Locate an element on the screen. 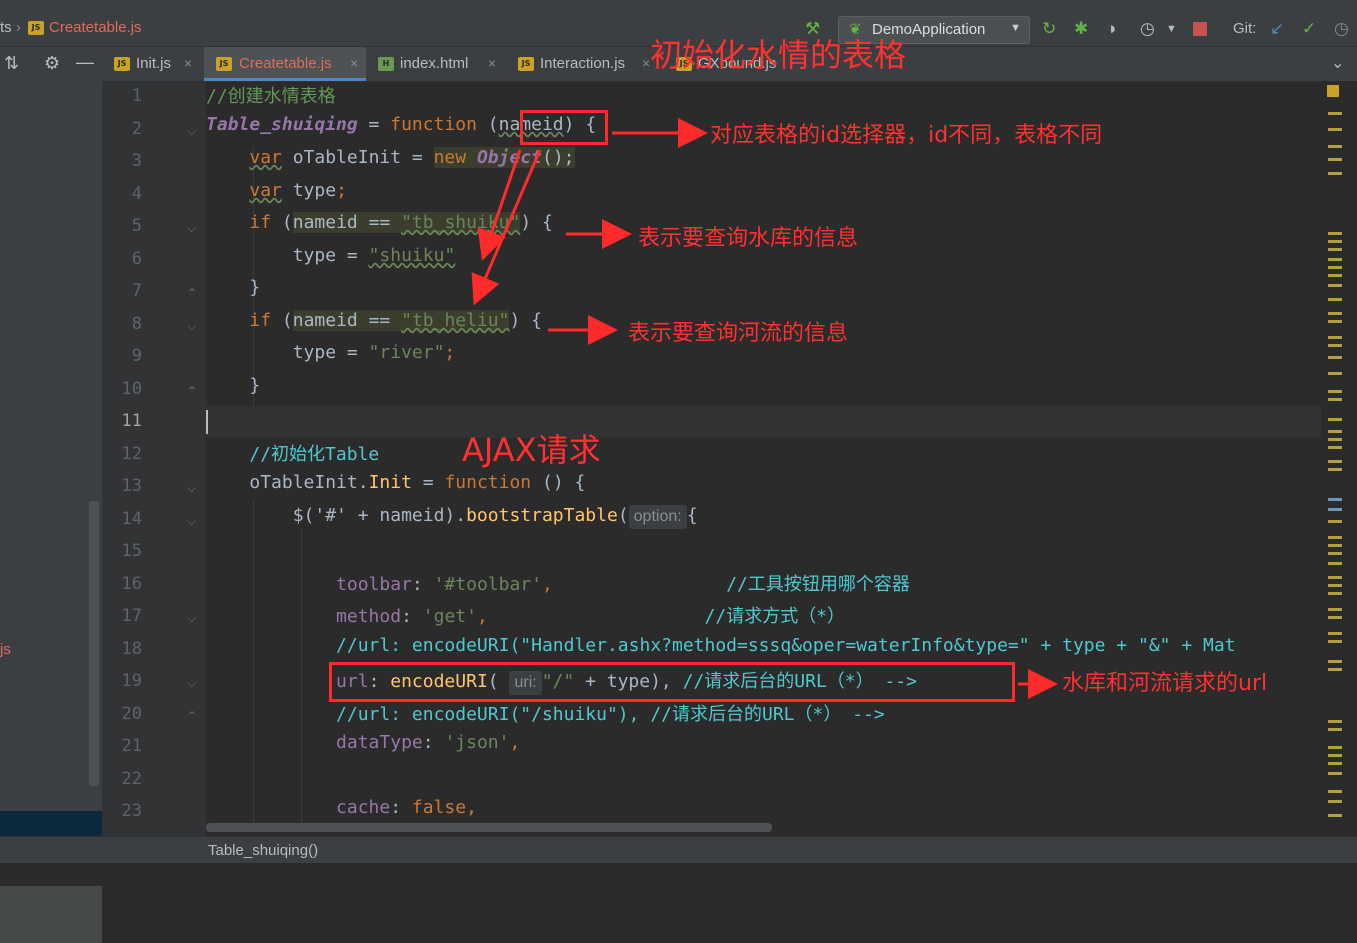  arrow-to-line8 is located at coordinates (506, 227).